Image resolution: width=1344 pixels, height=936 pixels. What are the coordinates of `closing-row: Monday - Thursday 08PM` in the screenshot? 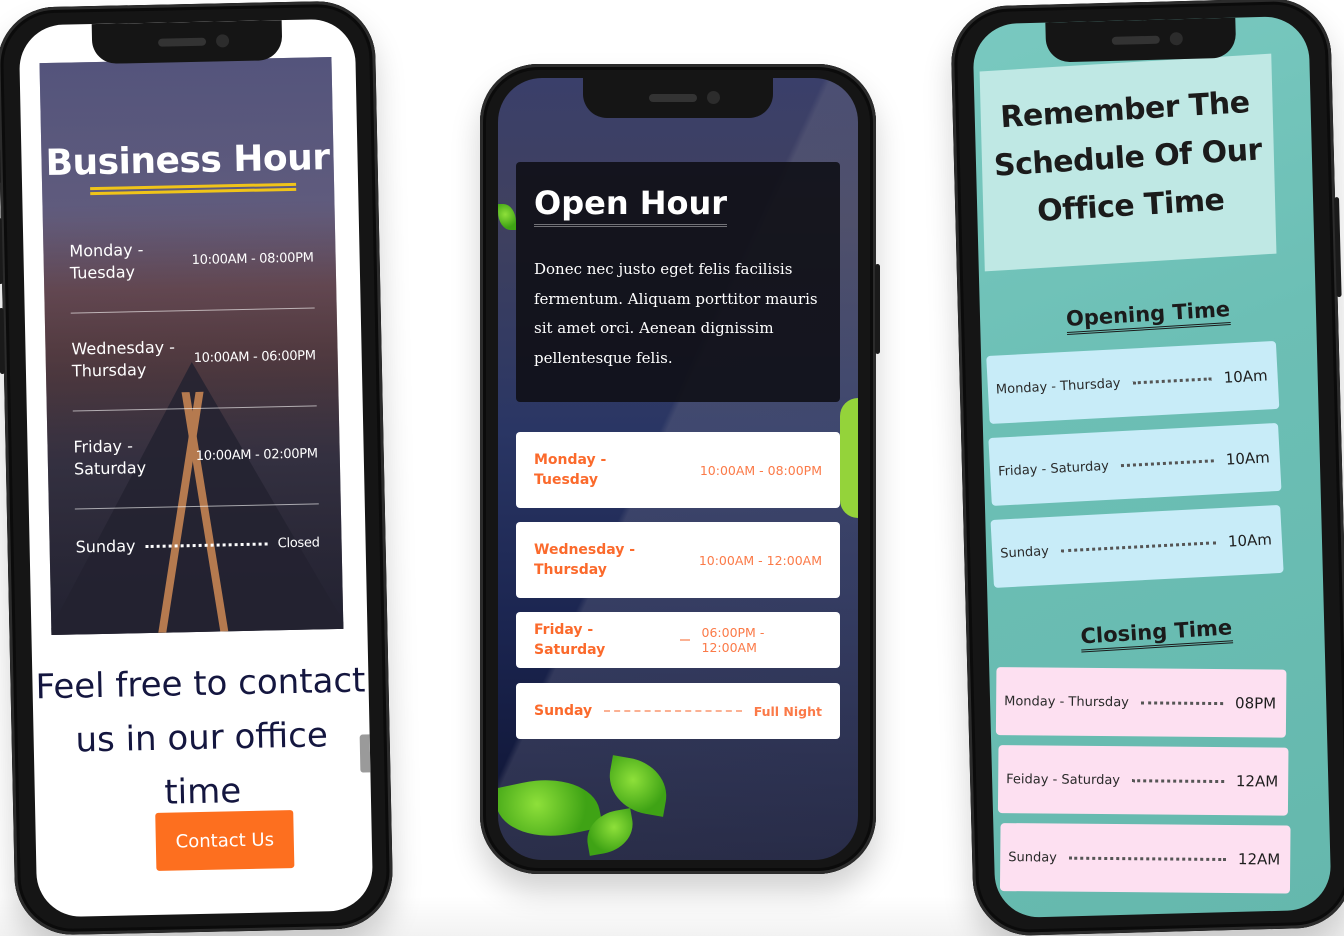 It's located at (1141, 702).